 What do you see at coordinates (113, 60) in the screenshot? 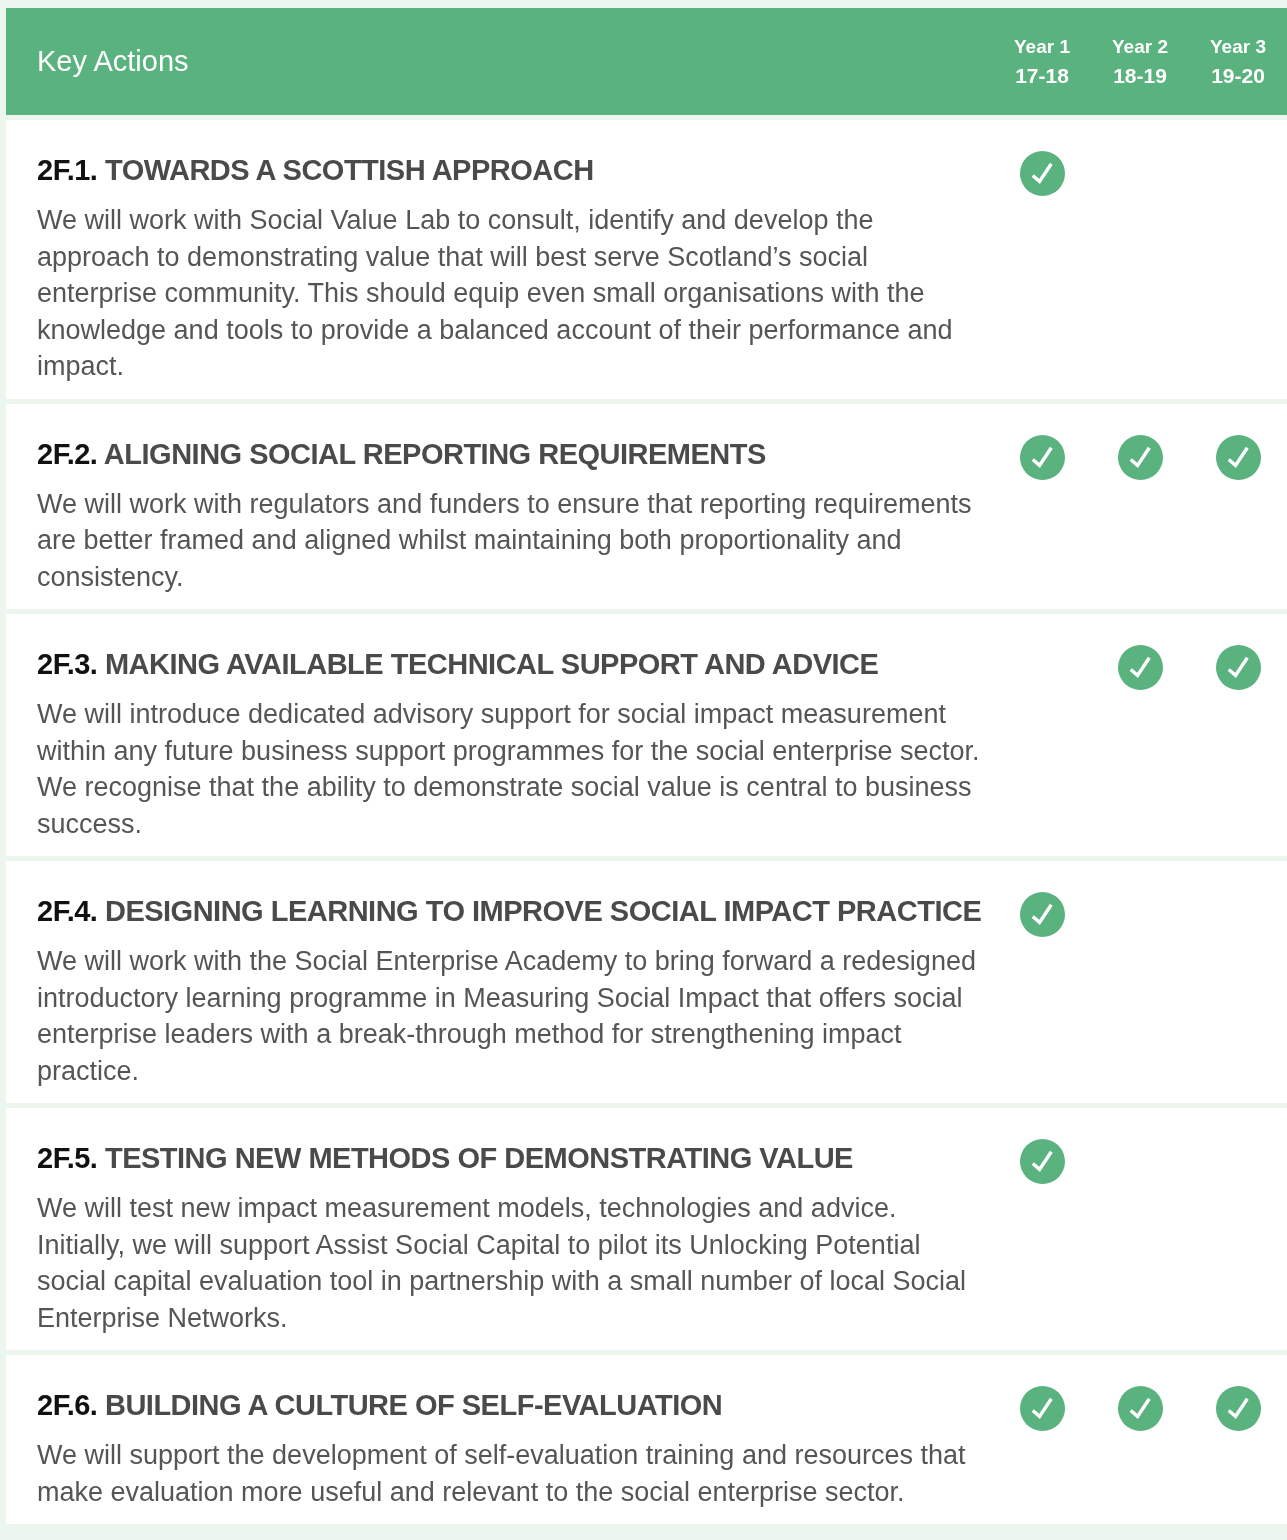
I see `header-title: Key Actions` at bounding box center [113, 60].